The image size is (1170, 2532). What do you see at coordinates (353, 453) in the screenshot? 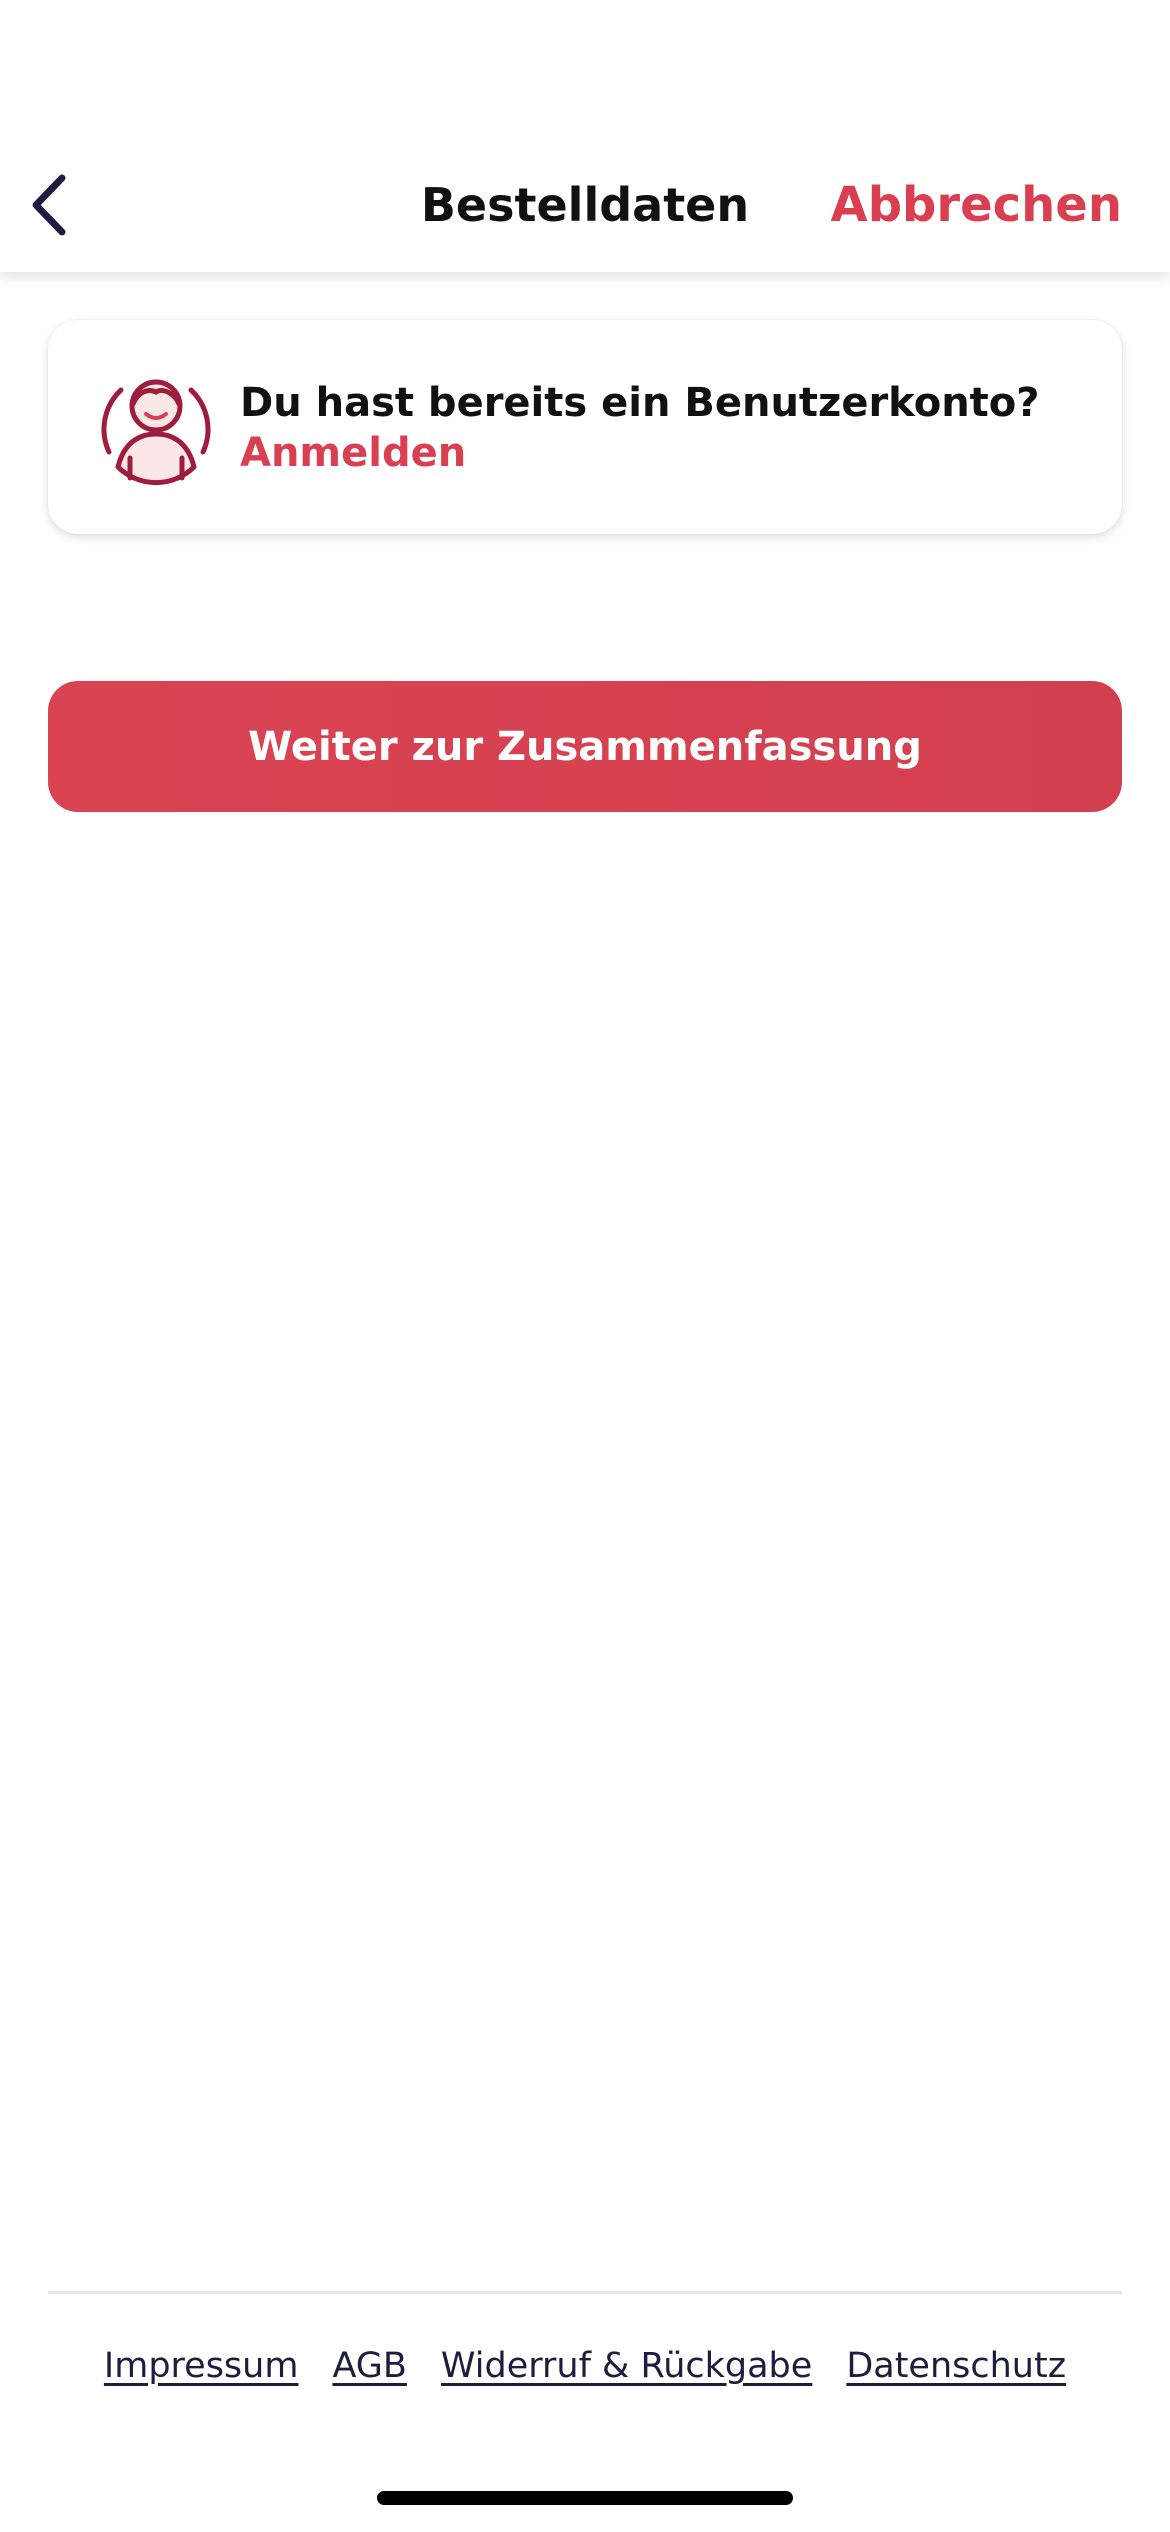
I see `login-link: Anmelden` at bounding box center [353, 453].